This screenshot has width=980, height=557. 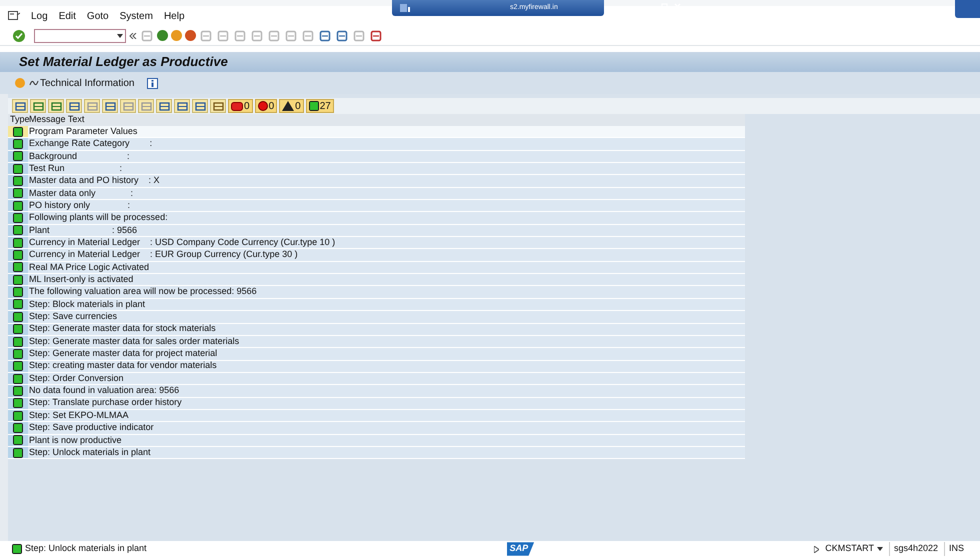 What do you see at coordinates (376, 268) in the screenshot?
I see `message-row: Real MA Price Logic Activated` at bounding box center [376, 268].